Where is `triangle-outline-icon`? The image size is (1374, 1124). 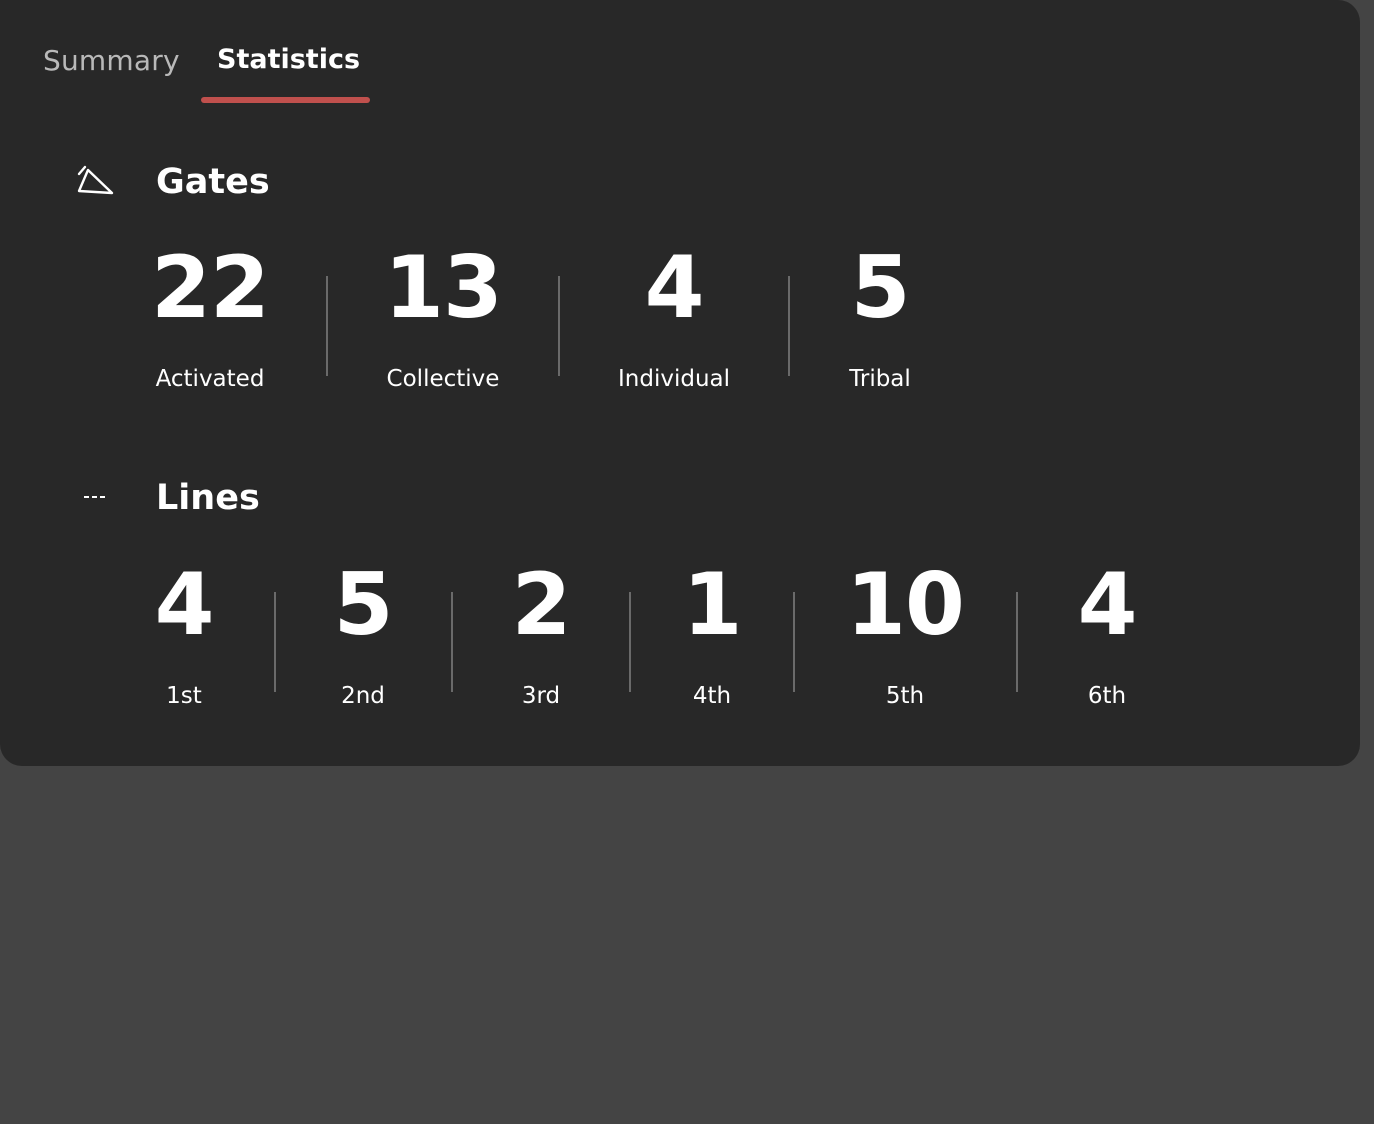
triangle-outline-icon is located at coordinates (96, 181).